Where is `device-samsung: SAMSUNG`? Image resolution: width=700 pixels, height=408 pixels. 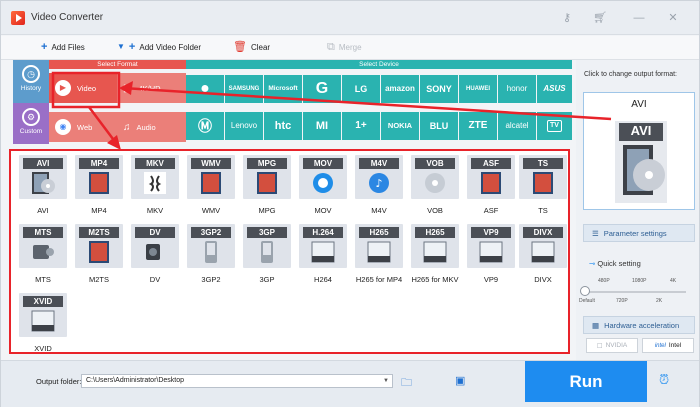
device-samsung: SAMSUNG is located at coordinates (244, 89).